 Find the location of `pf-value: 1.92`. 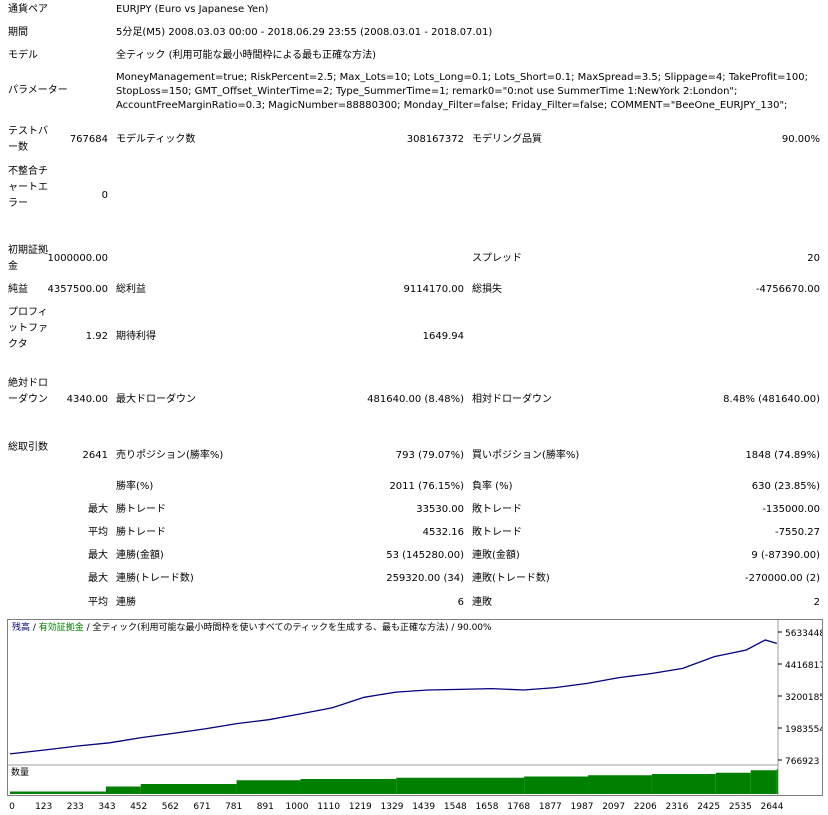

pf-value: 1.92 is located at coordinates (96, 336).